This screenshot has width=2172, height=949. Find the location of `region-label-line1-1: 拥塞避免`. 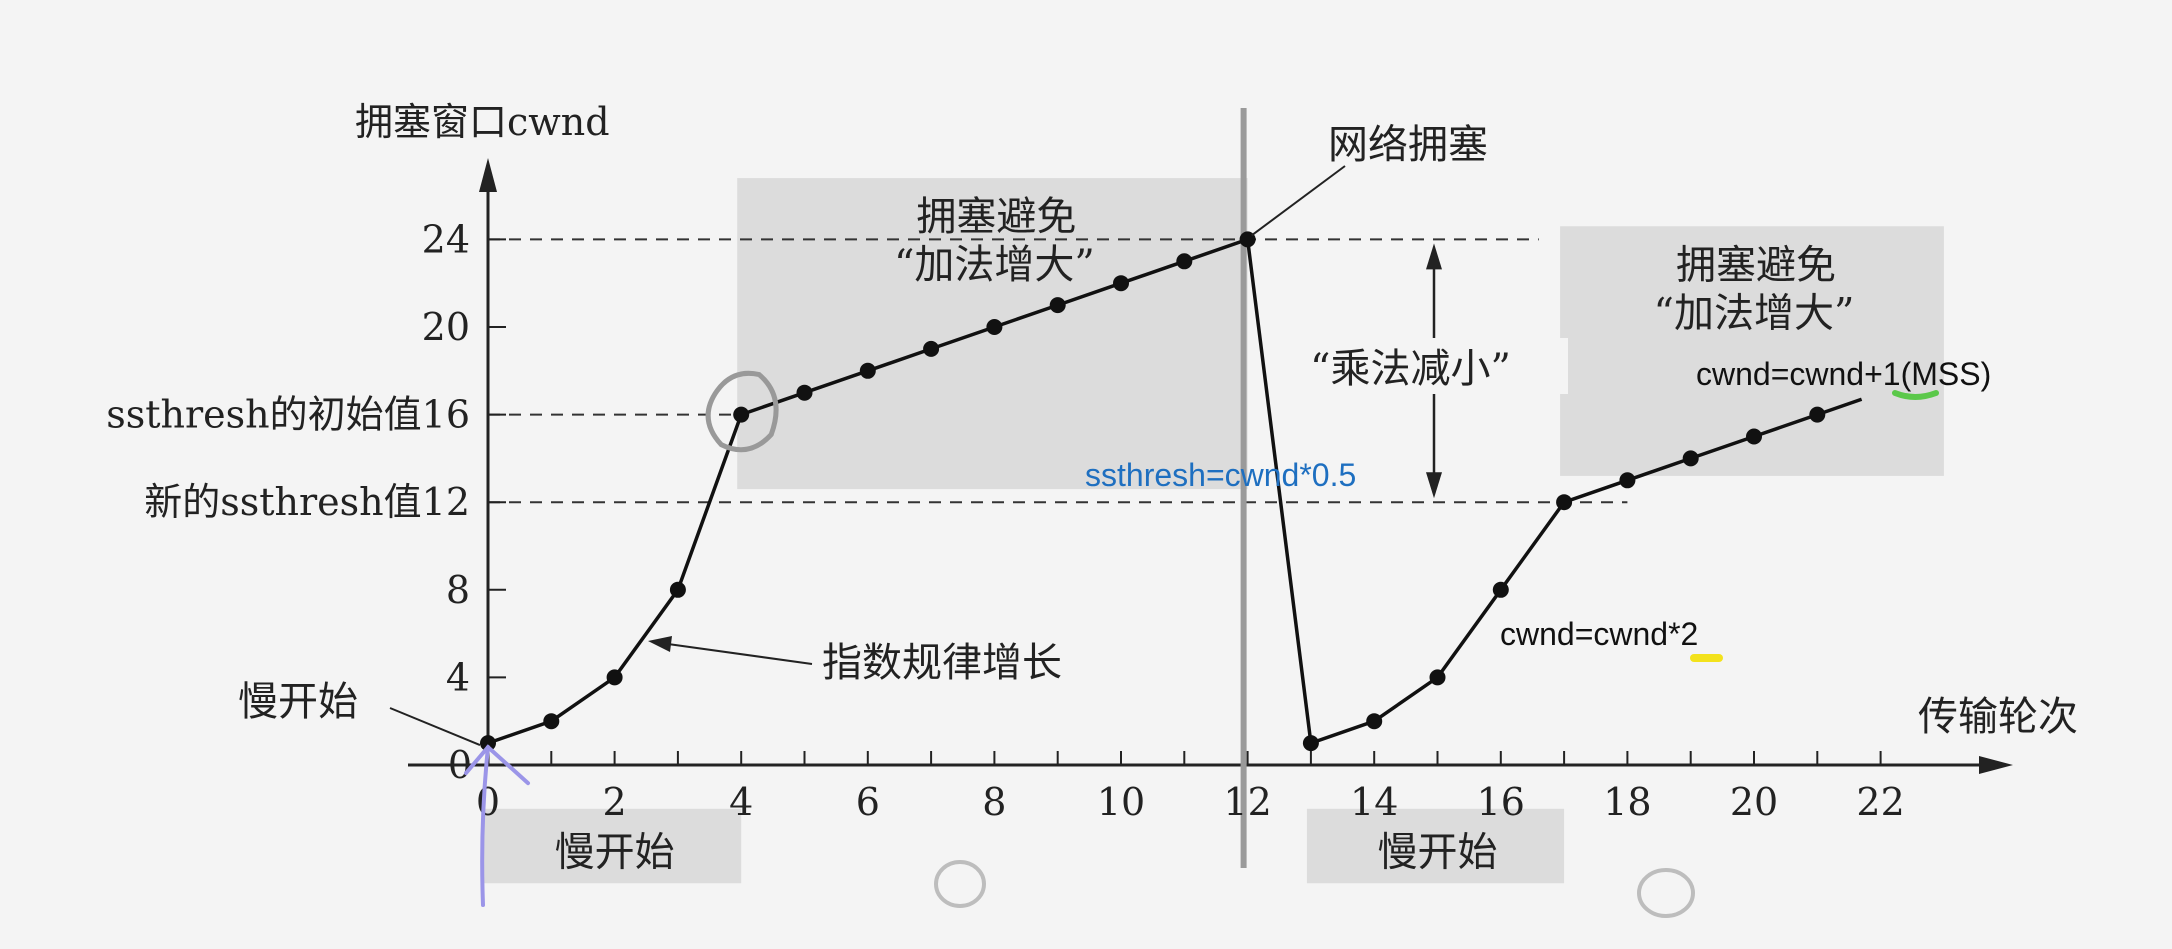

region-label-line1-1: 拥塞避免 is located at coordinates (1756, 265).